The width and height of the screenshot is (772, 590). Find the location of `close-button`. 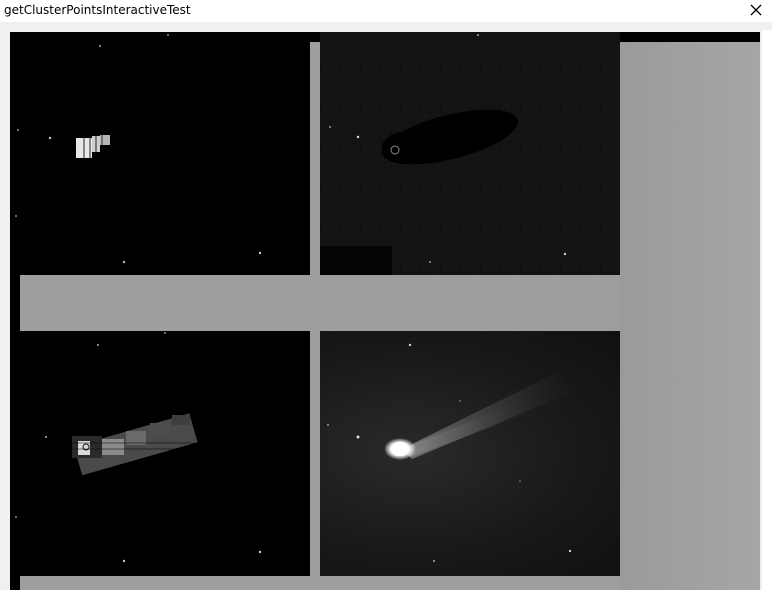

close-button is located at coordinates (756, 10).